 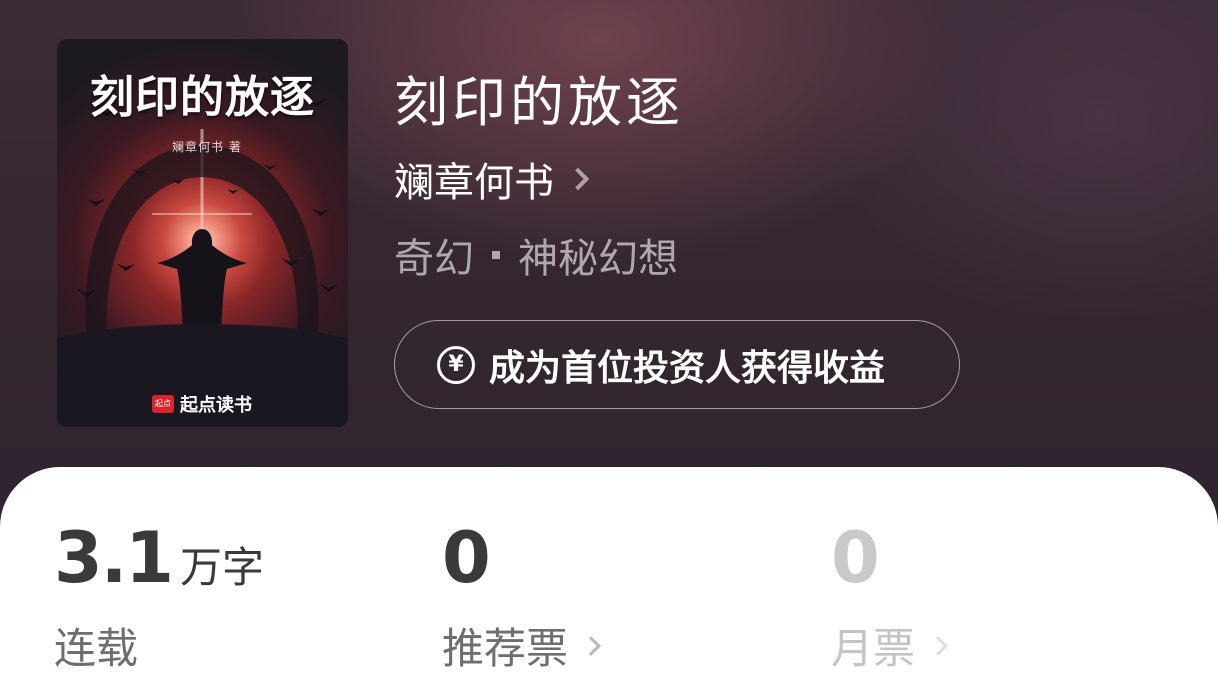 What do you see at coordinates (687, 368) in the screenshot?
I see `invest-button-label: 成为首位投资人获得收益` at bounding box center [687, 368].